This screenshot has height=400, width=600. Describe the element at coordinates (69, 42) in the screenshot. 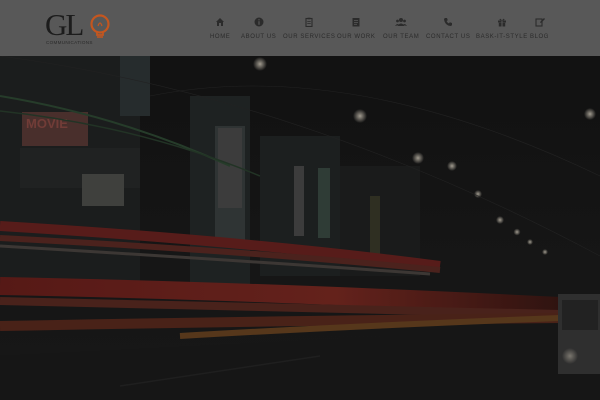

I see `logo-subtitle: COMMUNICATIONS` at that location.